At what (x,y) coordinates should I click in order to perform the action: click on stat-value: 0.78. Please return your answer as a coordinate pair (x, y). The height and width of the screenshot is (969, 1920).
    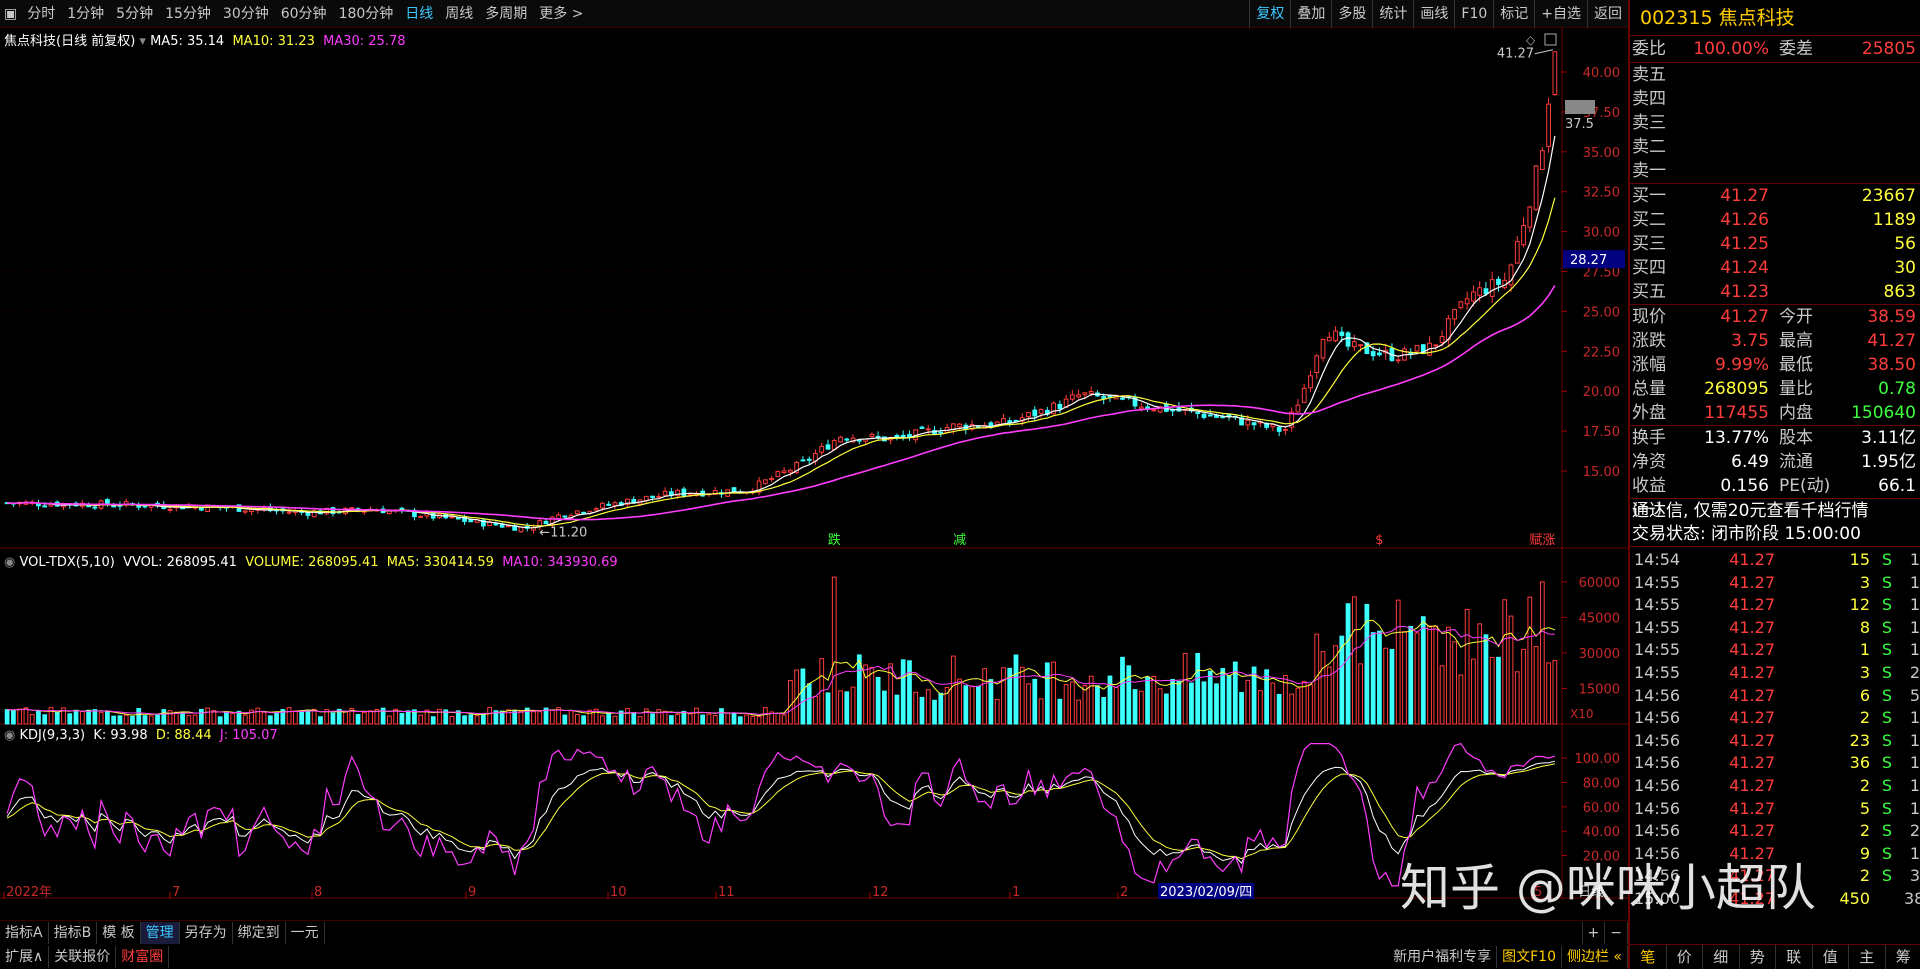
    Looking at the image, I should click on (1897, 389).